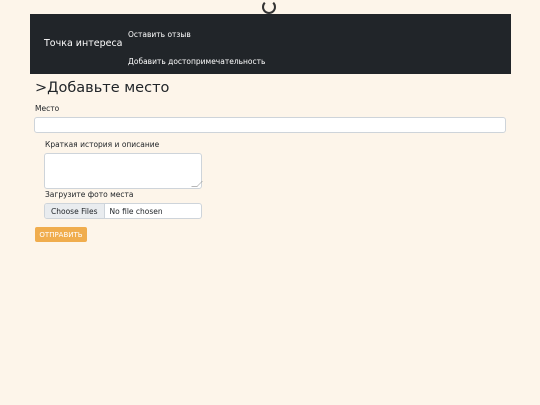 Image resolution: width=540 pixels, height=405 pixels. Describe the element at coordinates (197, 184) in the screenshot. I see `resize-handle-icon` at that location.